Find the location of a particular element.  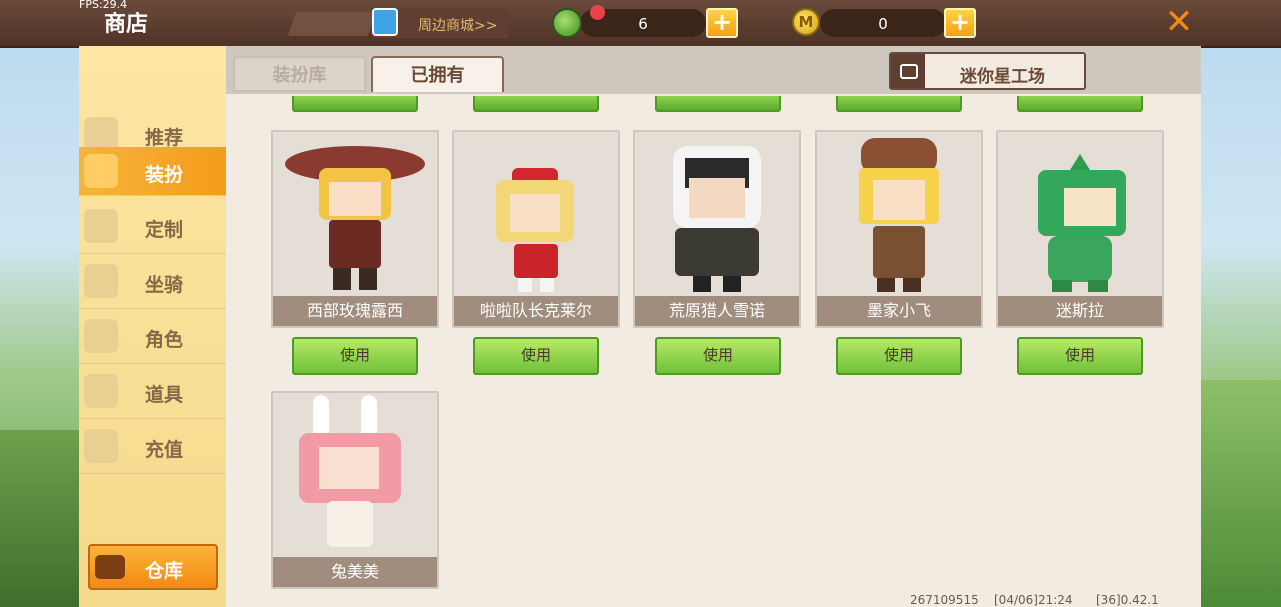

decorative-stripe is located at coordinates (332, 24).